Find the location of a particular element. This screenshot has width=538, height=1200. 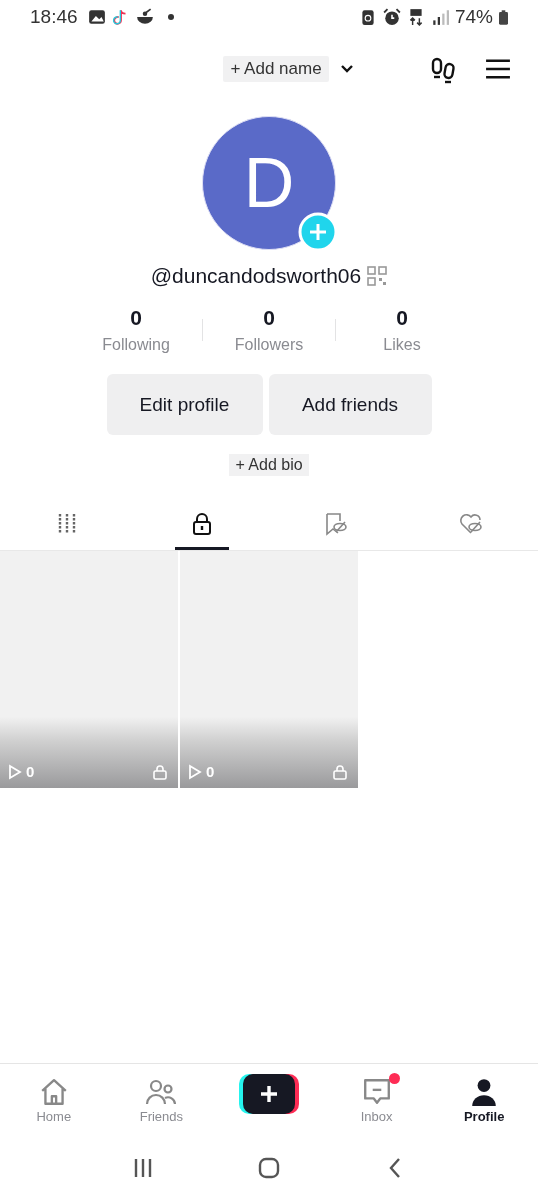

image-icon is located at coordinates (96, 17).